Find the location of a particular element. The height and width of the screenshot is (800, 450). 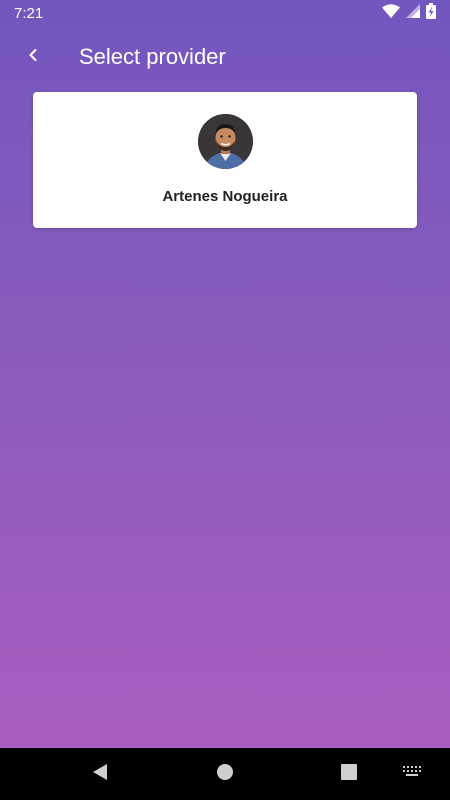

nav-bar is located at coordinates (225, 774).